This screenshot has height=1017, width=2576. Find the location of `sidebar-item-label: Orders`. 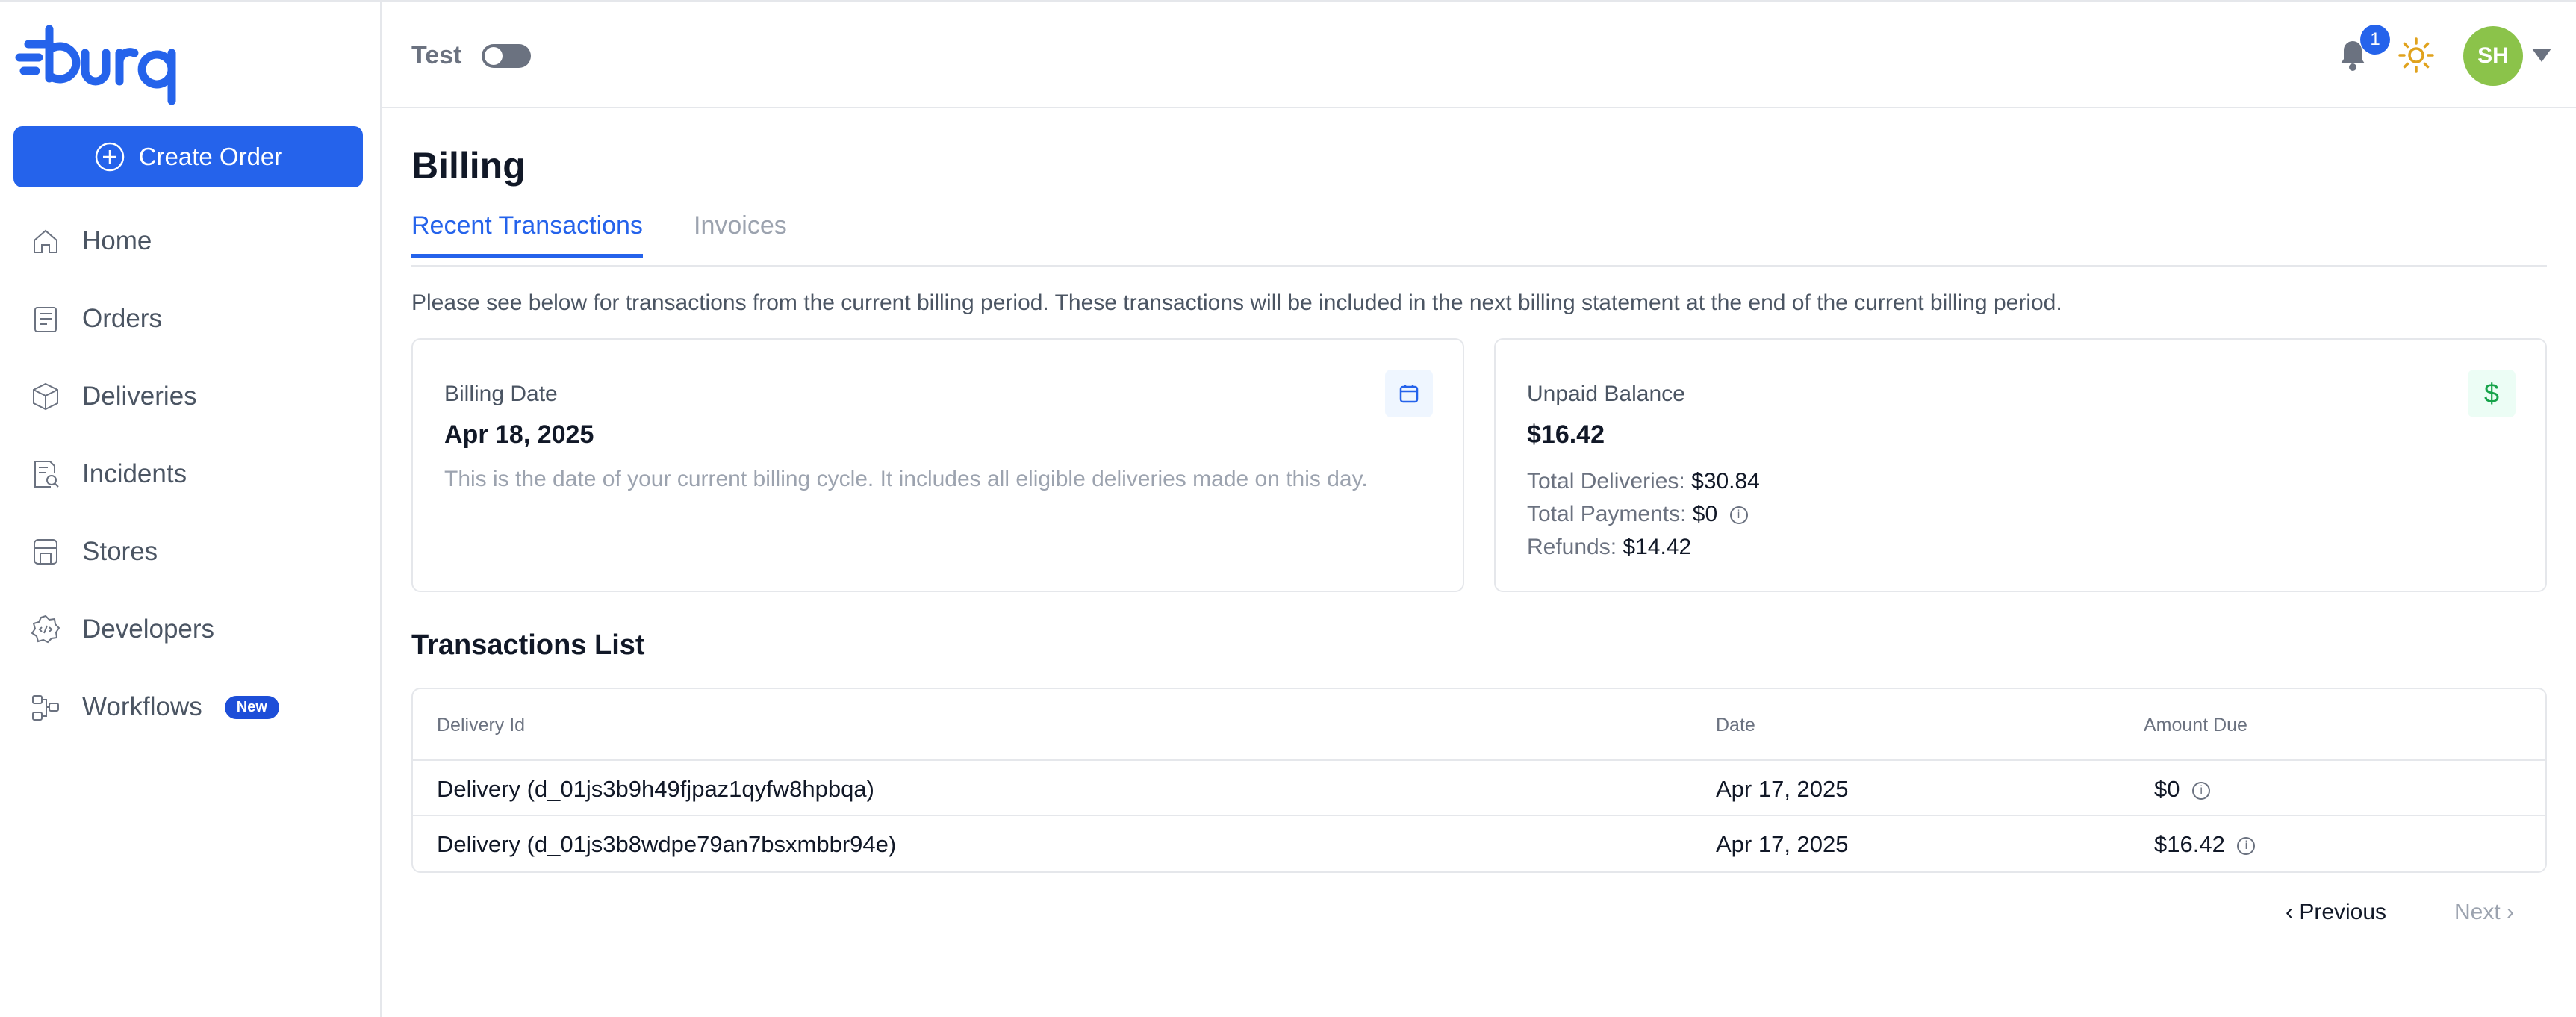

sidebar-item-label: Orders is located at coordinates (122, 319).